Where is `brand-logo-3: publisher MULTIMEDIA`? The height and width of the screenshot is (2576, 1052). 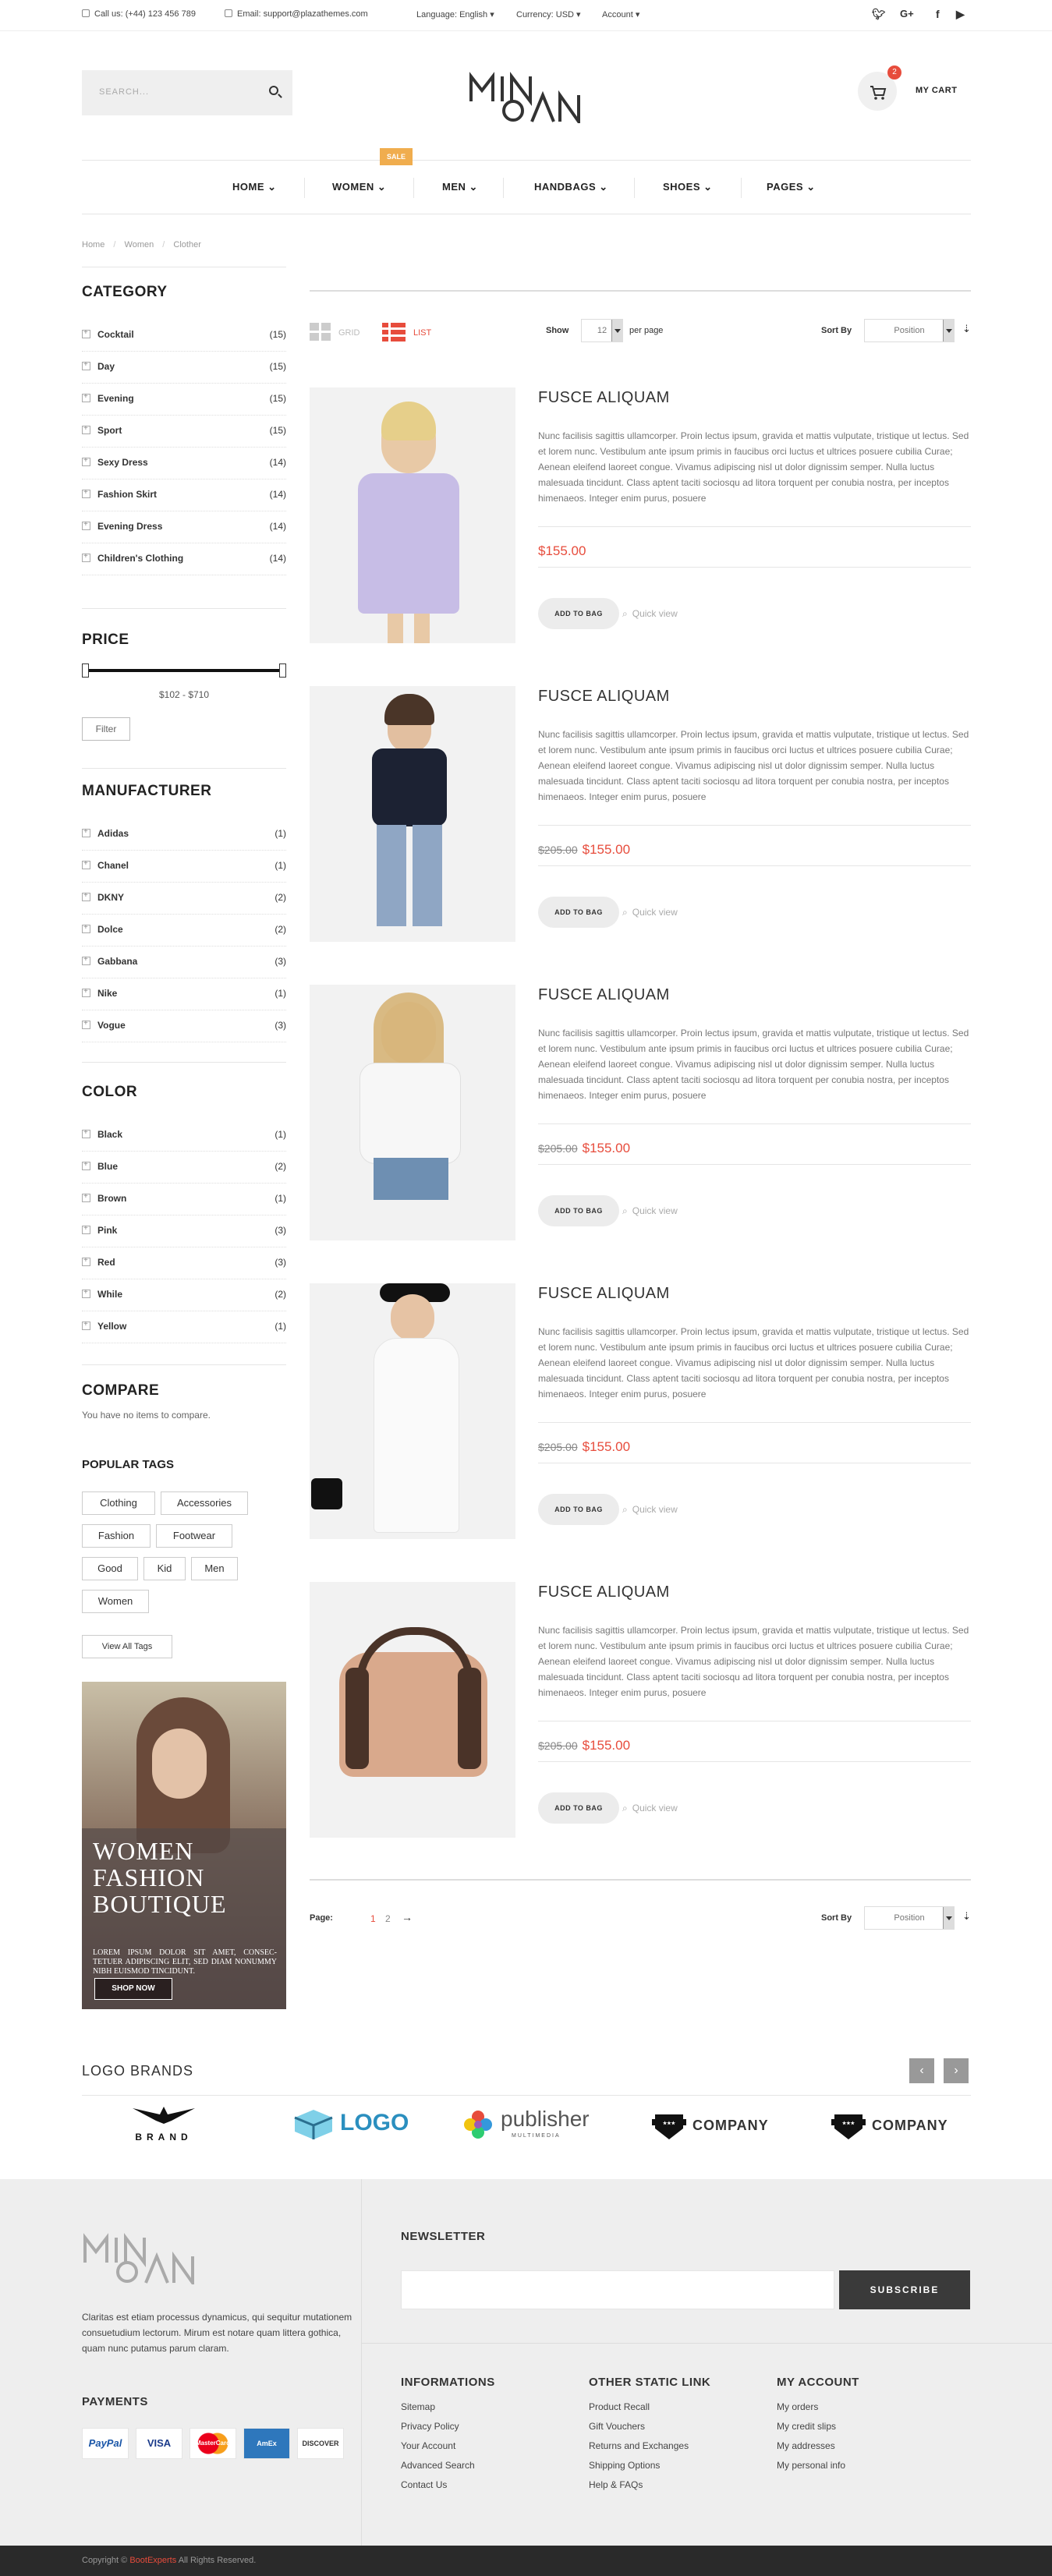 brand-logo-3: publisher MULTIMEDIA is located at coordinates (528, 2124).